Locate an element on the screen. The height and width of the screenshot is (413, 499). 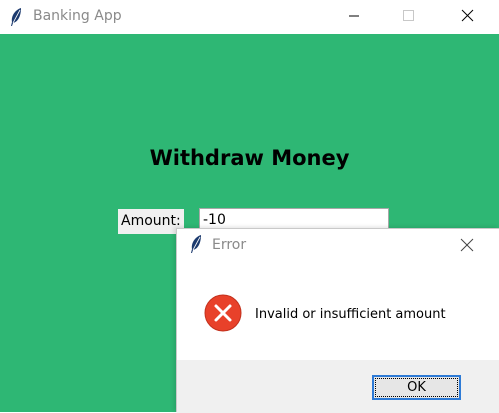
dialog-footer: OK is located at coordinates (338, 386).